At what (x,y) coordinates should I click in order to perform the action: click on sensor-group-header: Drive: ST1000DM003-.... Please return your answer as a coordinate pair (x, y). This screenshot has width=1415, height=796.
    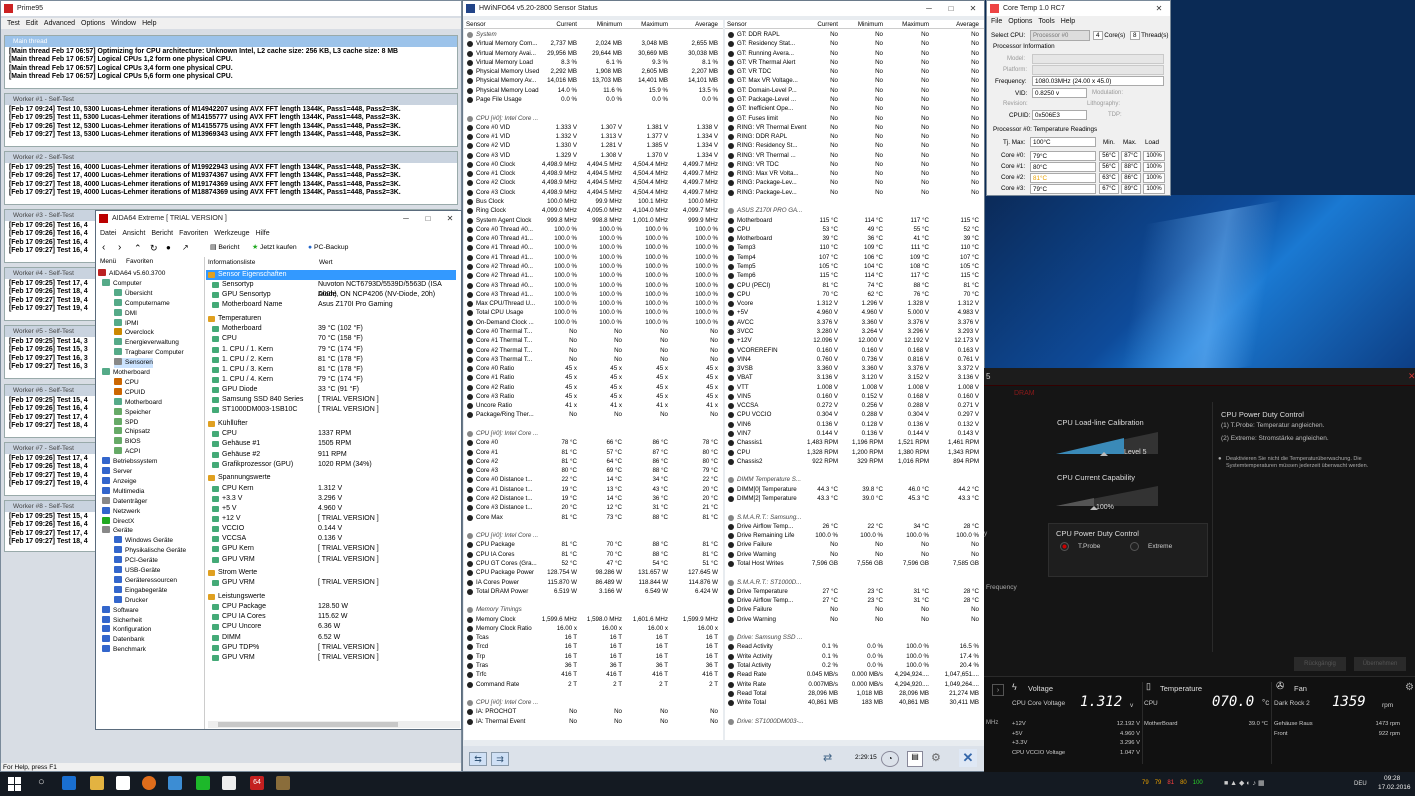
    Looking at the image, I should click on (854, 721).